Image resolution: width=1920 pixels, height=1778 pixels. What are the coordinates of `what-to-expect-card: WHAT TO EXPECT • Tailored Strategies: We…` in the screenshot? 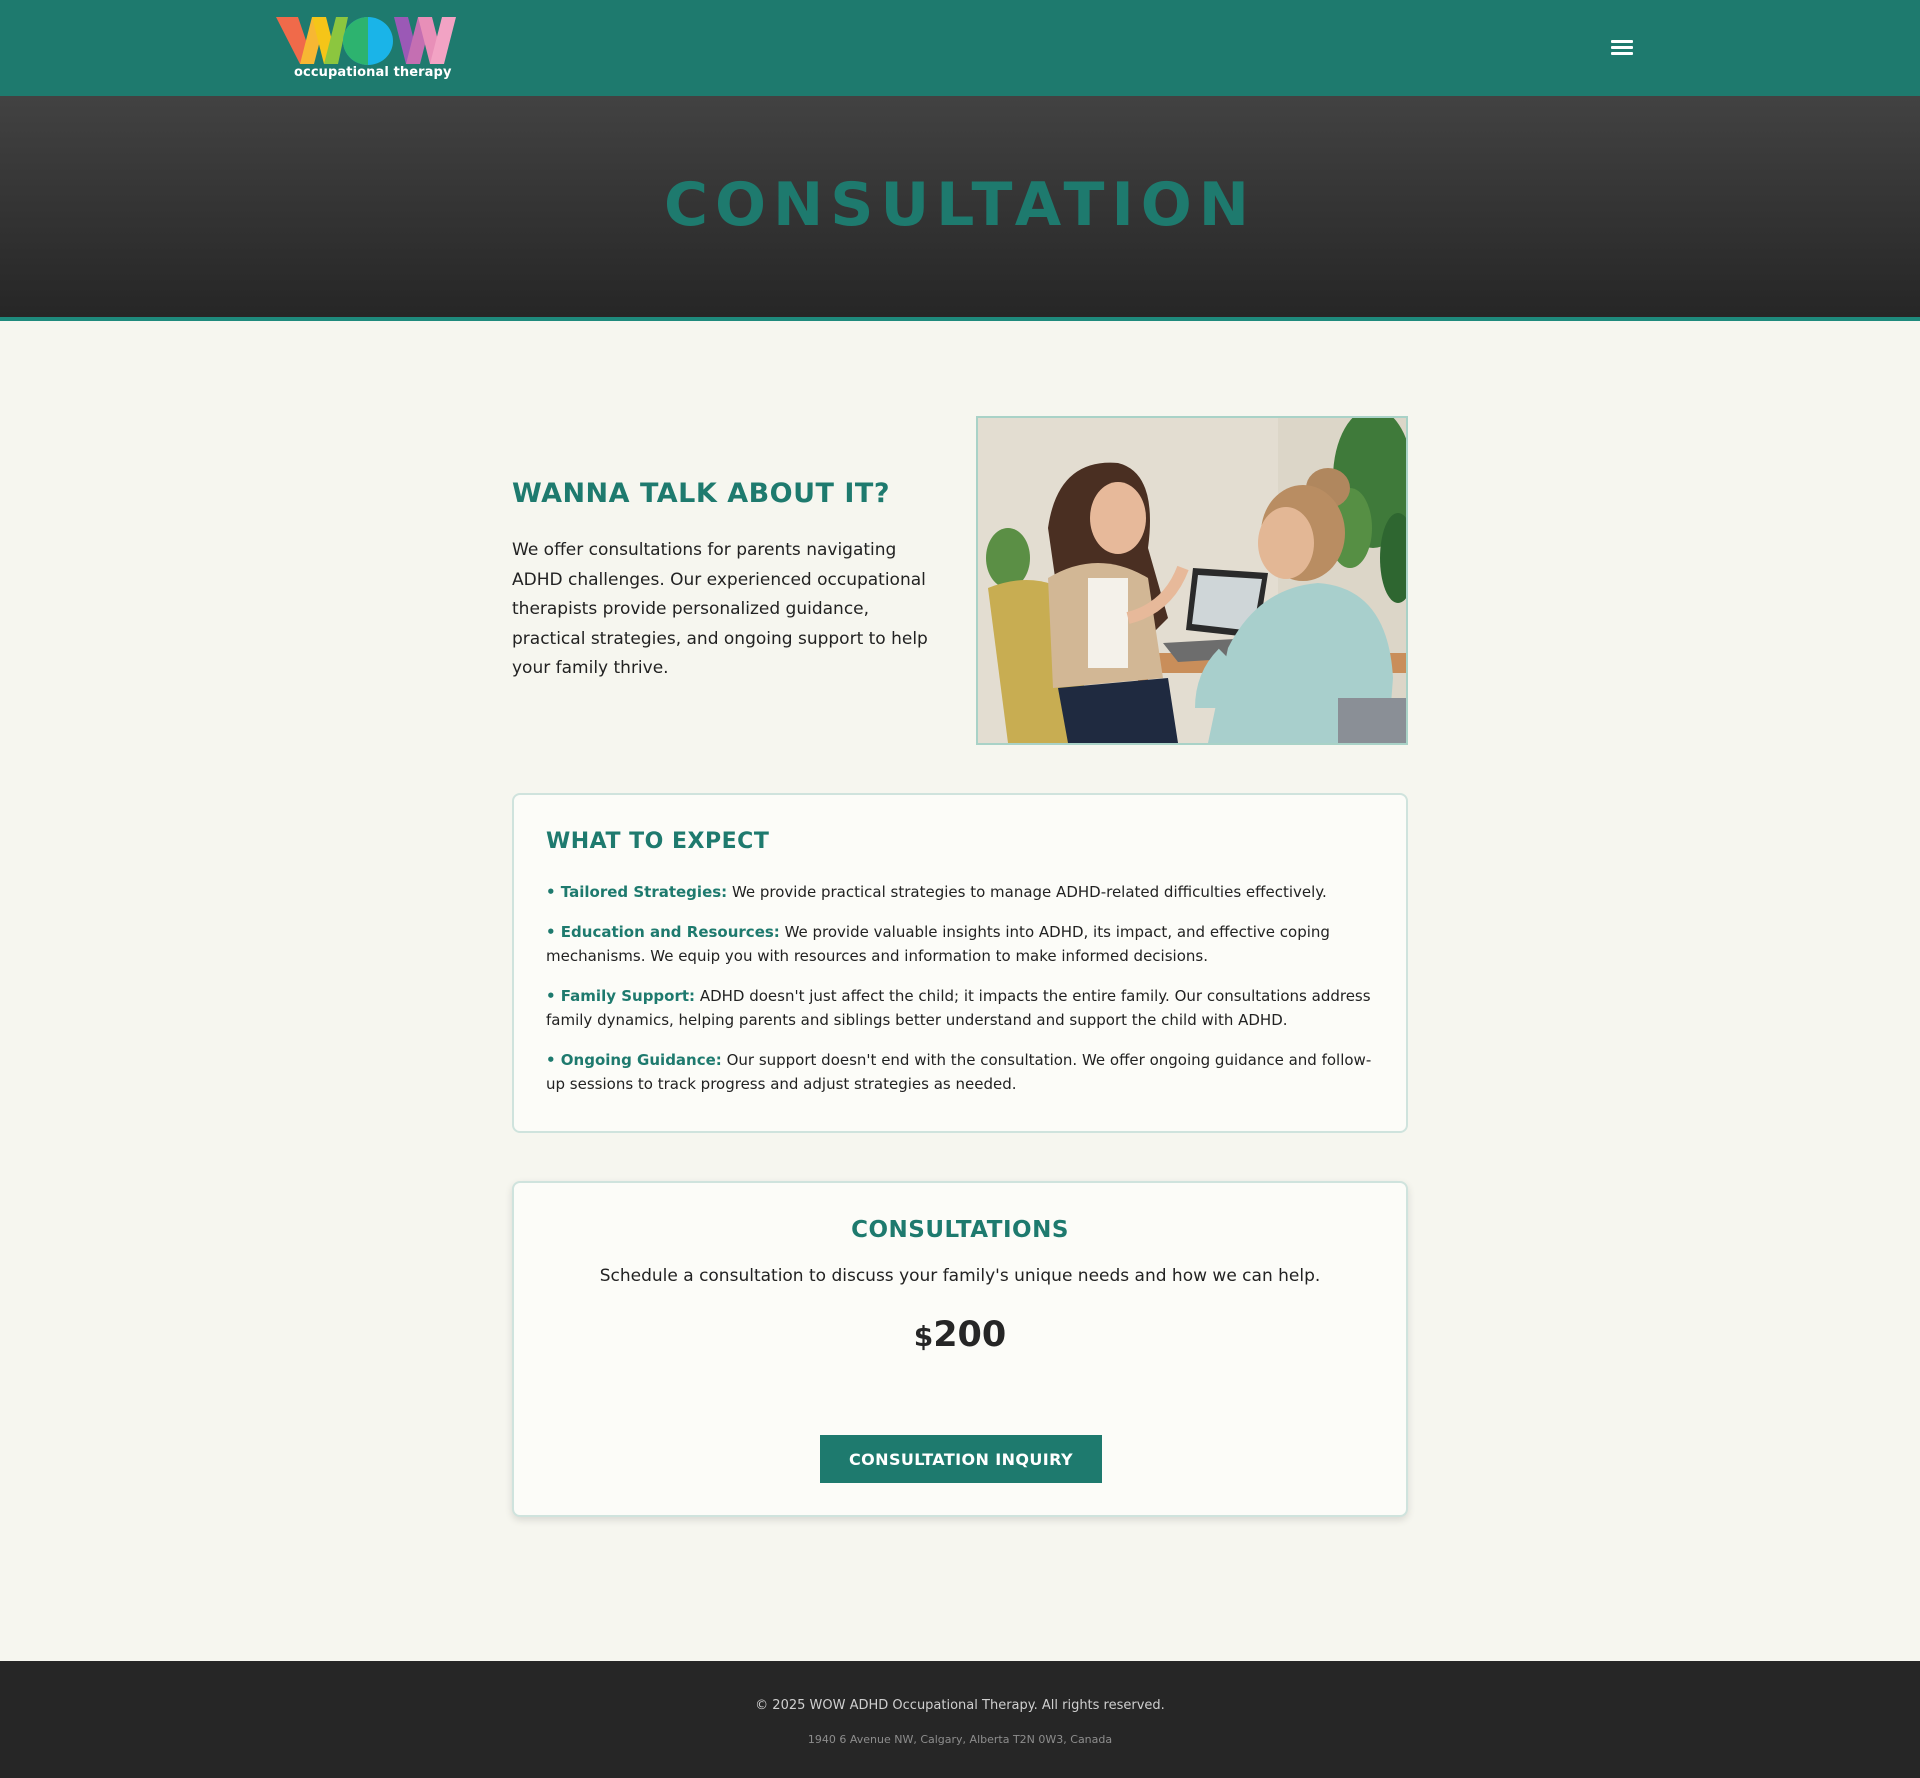 It's located at (960, 963).